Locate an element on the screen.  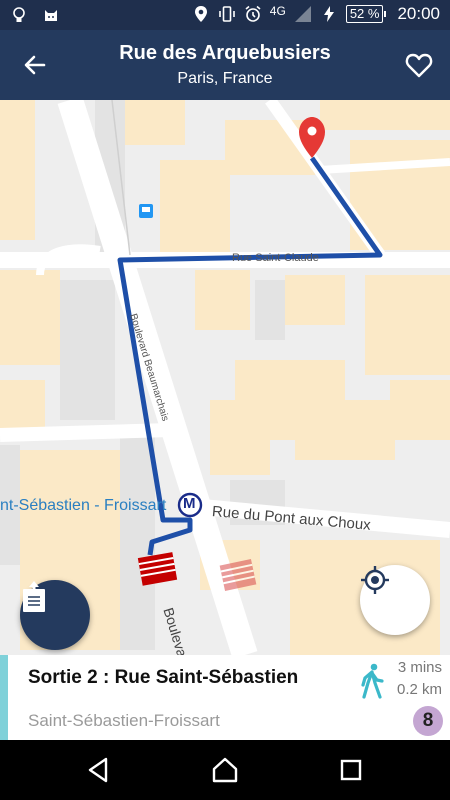
metro-line-badge: 8 is located at coordinates (428, 721).